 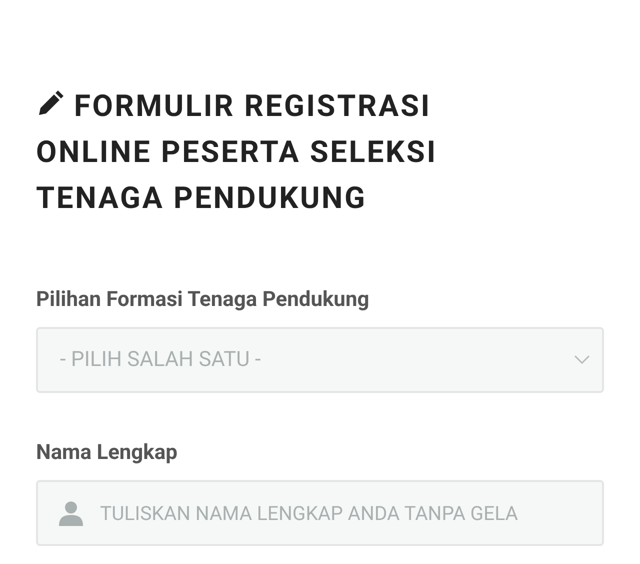 I want to click on select-field: - PILIH SALAH SATU -, so click(x=320, y=360).